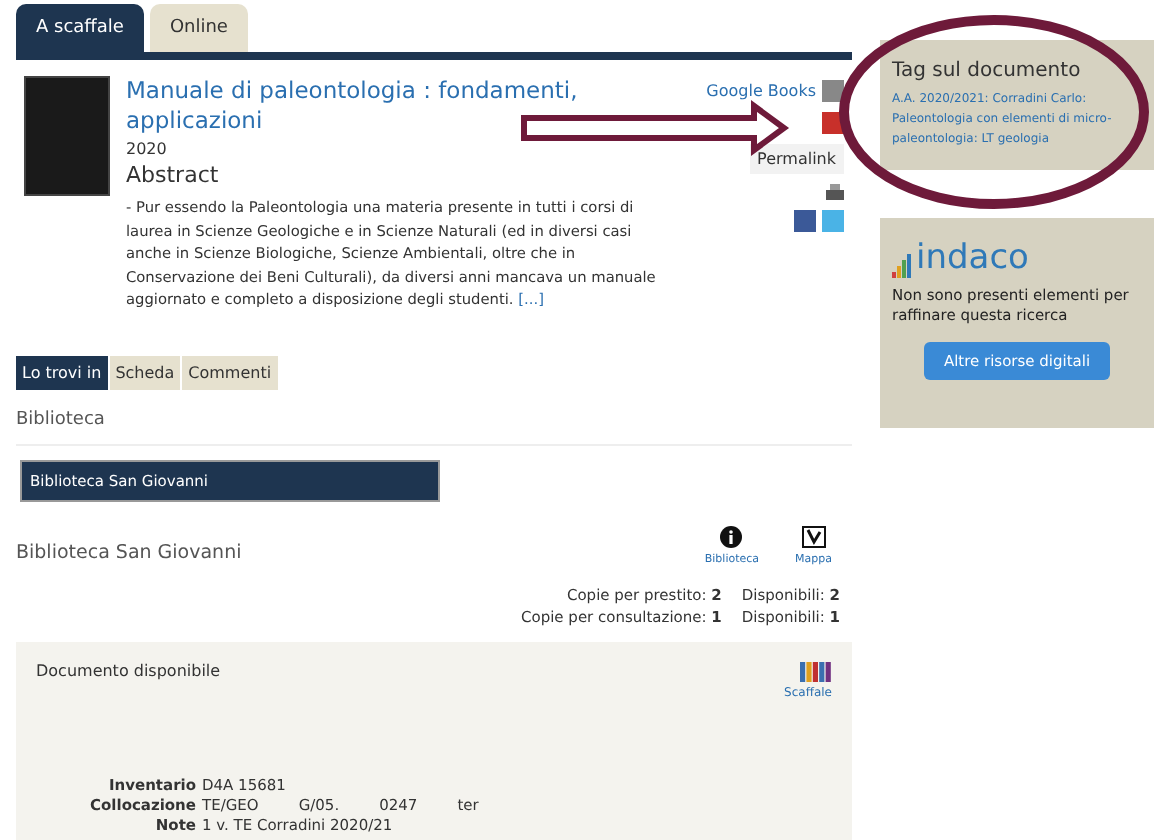 The height and width of the screenshot is (840, 1154). What do you see at coordinates (147, 149) in the screenshot?
I see `year: 2020` at bounding box center [147, 149].